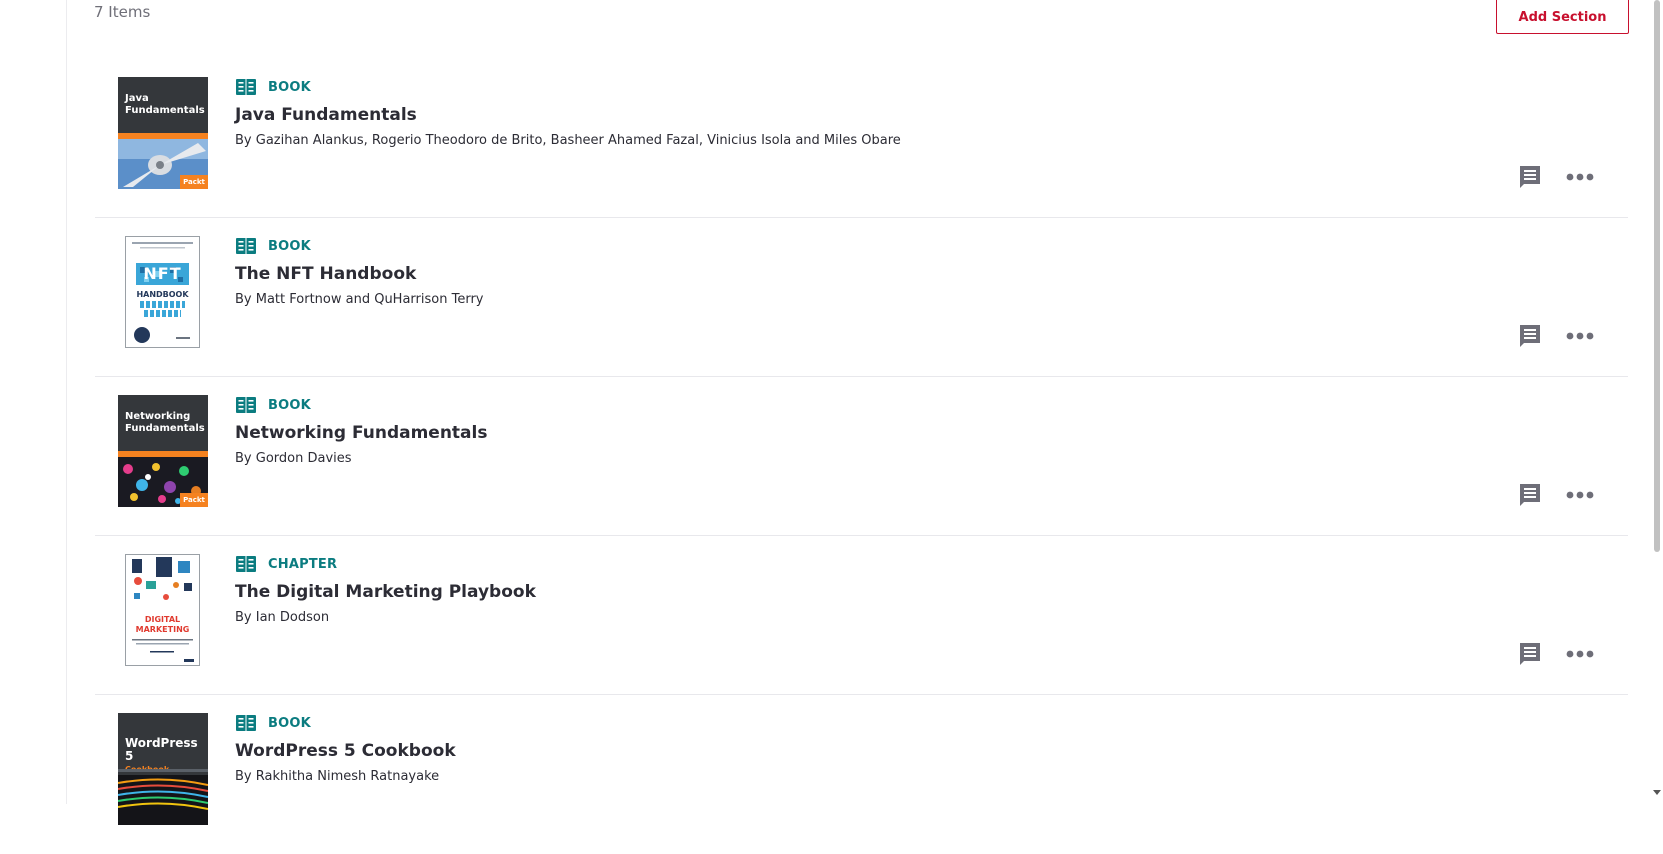 The height and width of the screenshot is (854, 1663). What do you see at coordinates (162, 309) in the screenshot?
I see `cover-tagline` at bounding box center [162, 309].